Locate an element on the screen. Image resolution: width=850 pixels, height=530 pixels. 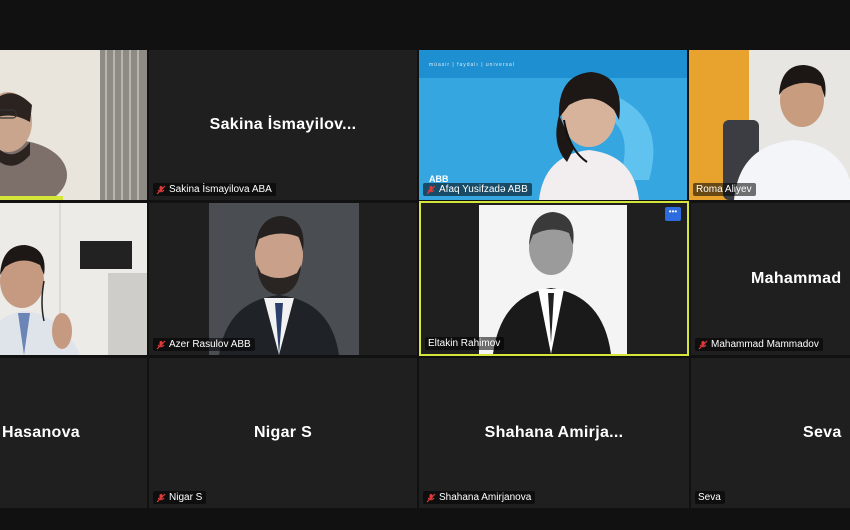
participant-tag-label: Shahana Amirjanova is located at coordinates (485, 497).